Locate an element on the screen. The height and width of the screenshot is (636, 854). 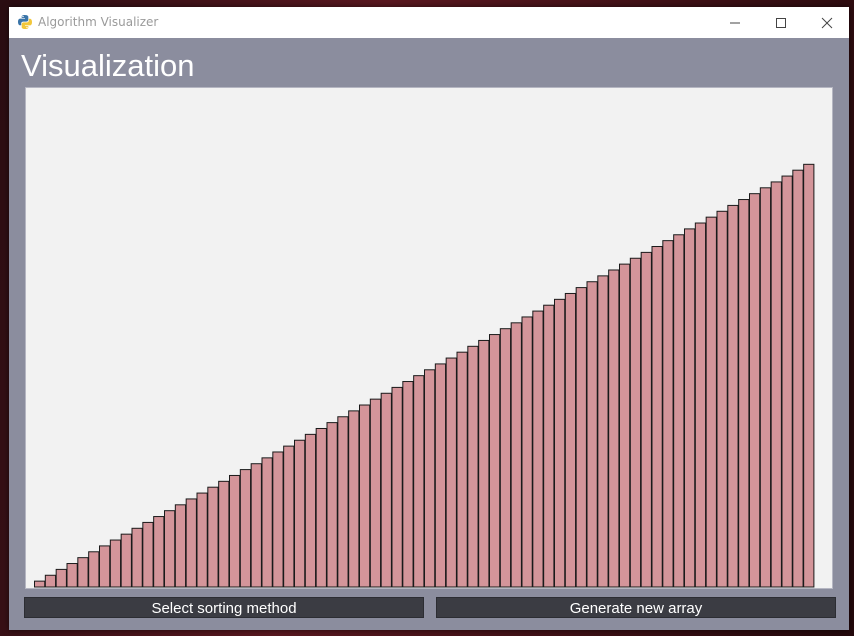
maximize-icon is located at coordinates (781, 22).